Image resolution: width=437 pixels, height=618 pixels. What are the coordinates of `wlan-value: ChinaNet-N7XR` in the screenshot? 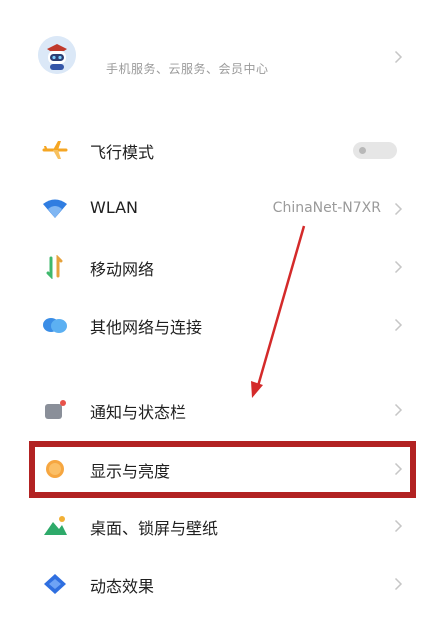 It's located at (326, 208).